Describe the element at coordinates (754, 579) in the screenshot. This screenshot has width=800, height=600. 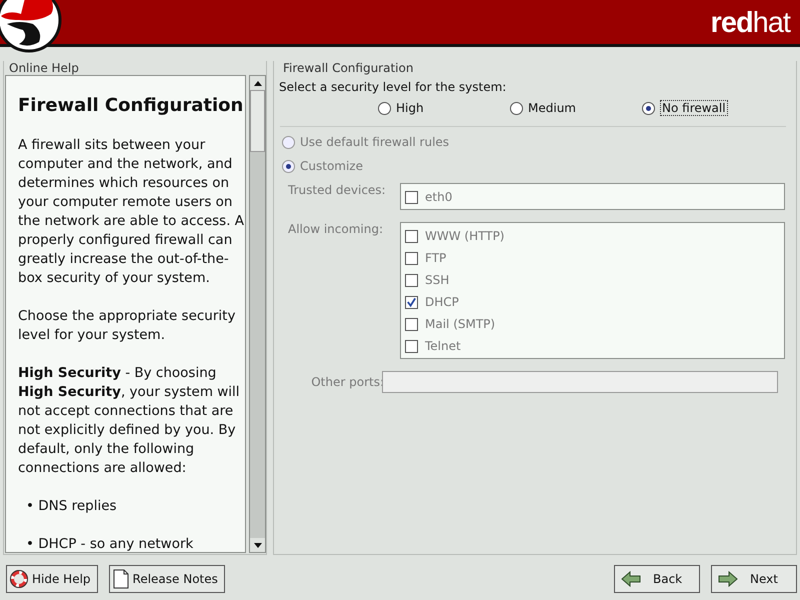
I see `footer-button: Next` at that location.